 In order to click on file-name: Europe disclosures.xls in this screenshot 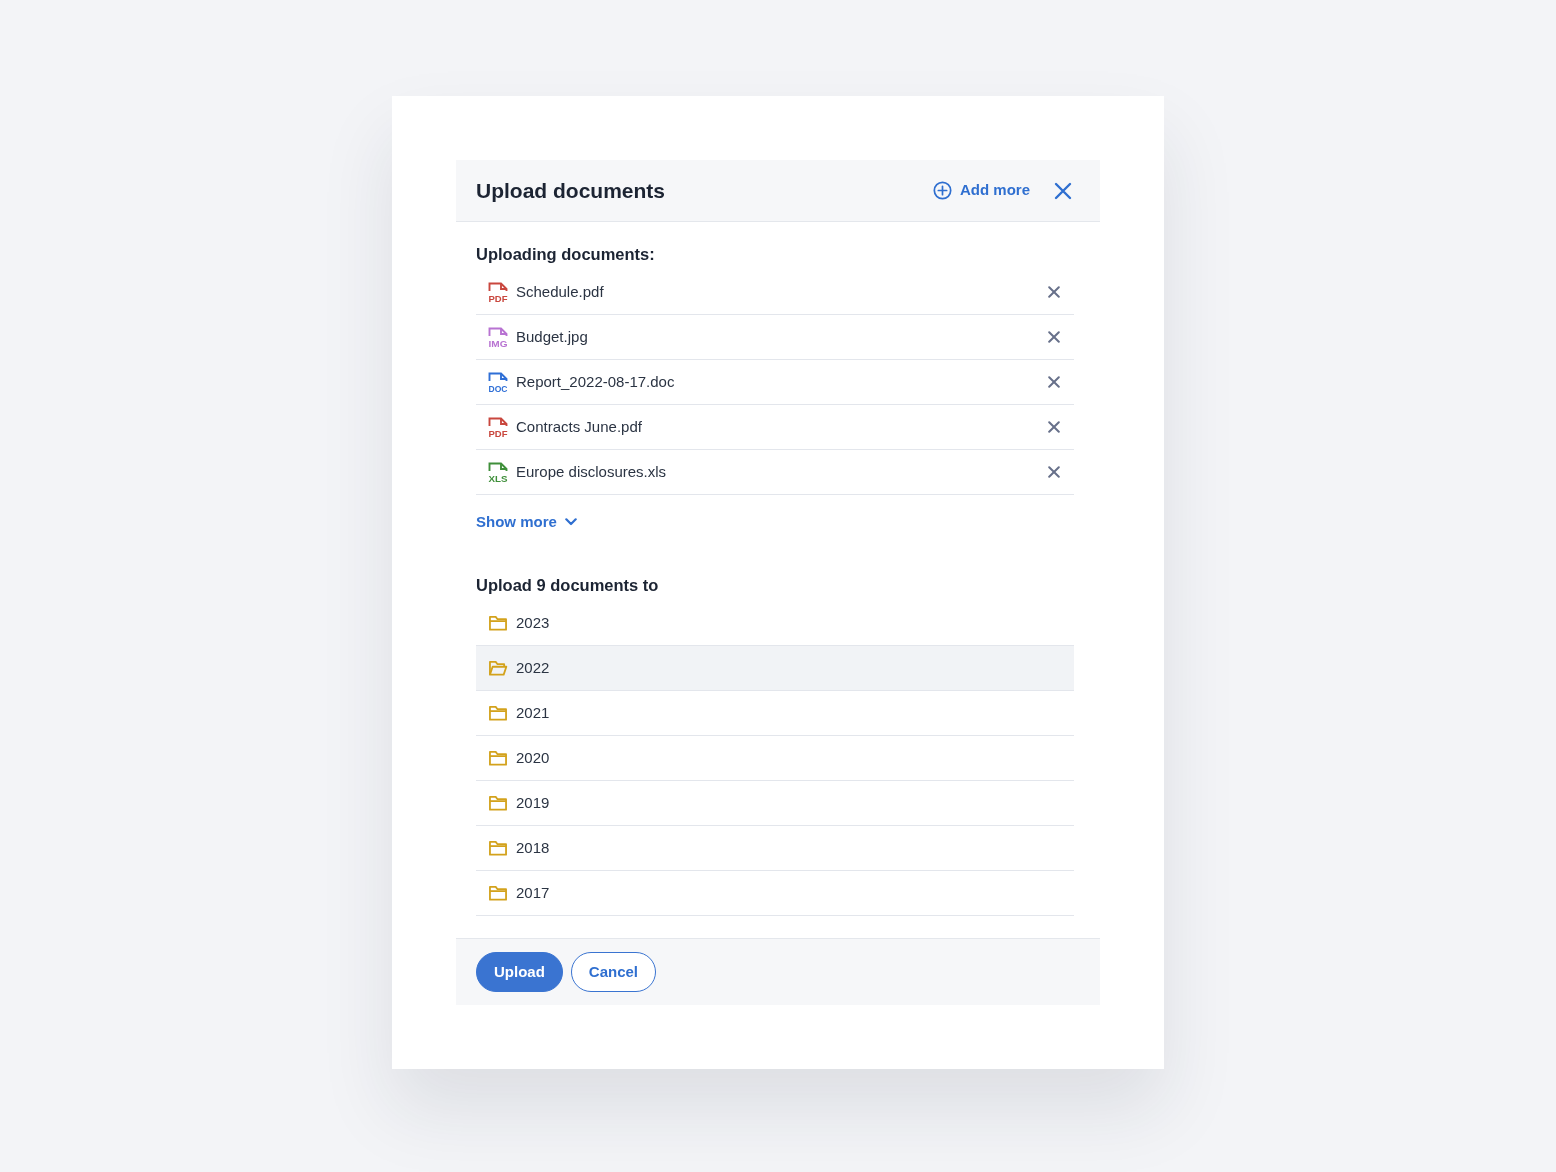, I will do `click(591, 471)`.